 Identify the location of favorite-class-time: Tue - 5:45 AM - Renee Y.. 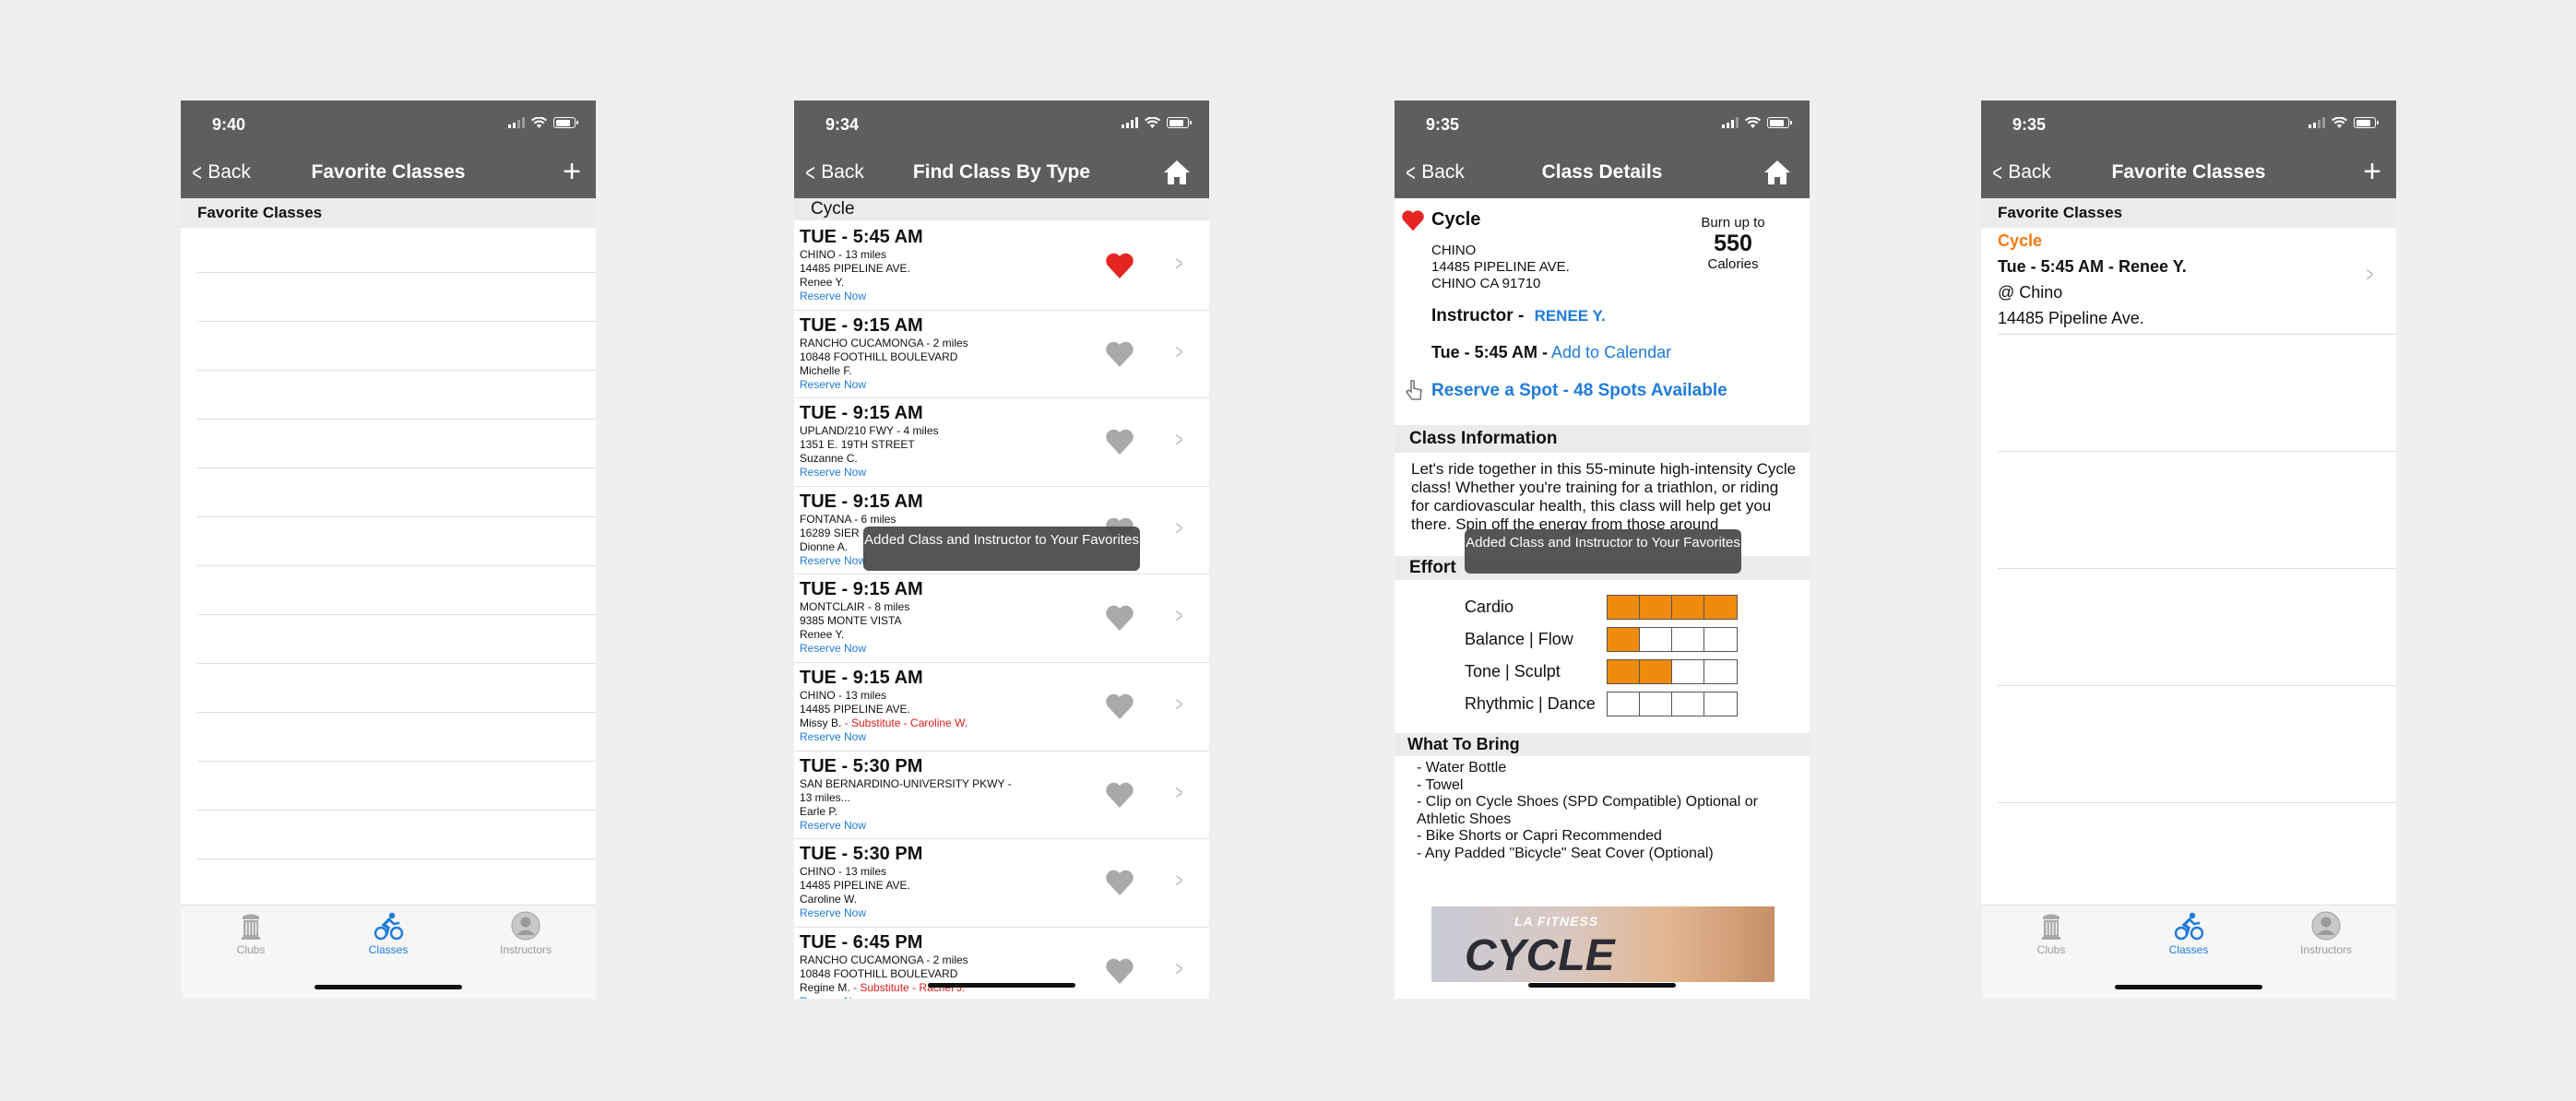
(2092, 267).